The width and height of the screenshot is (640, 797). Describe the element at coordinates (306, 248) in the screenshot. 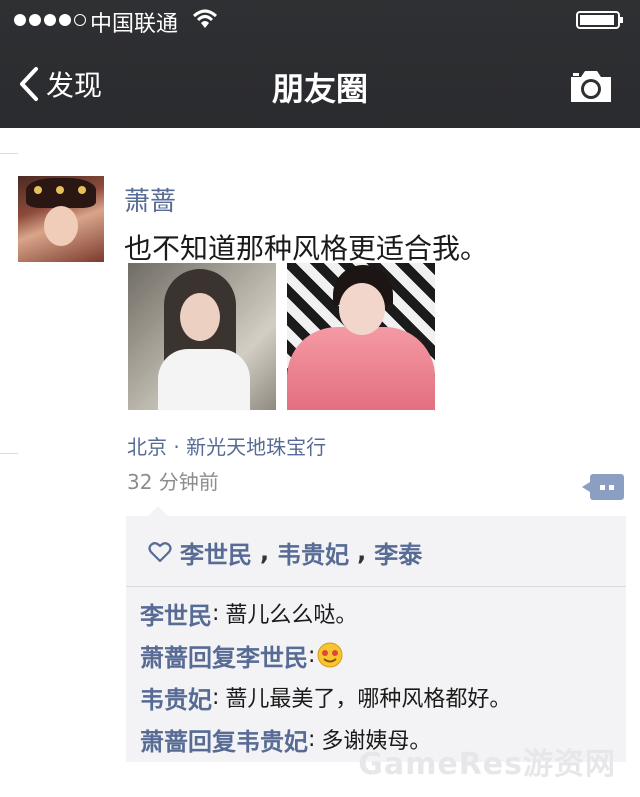

I see `post-text: 也不知道那种风格更适合我。` at that location.